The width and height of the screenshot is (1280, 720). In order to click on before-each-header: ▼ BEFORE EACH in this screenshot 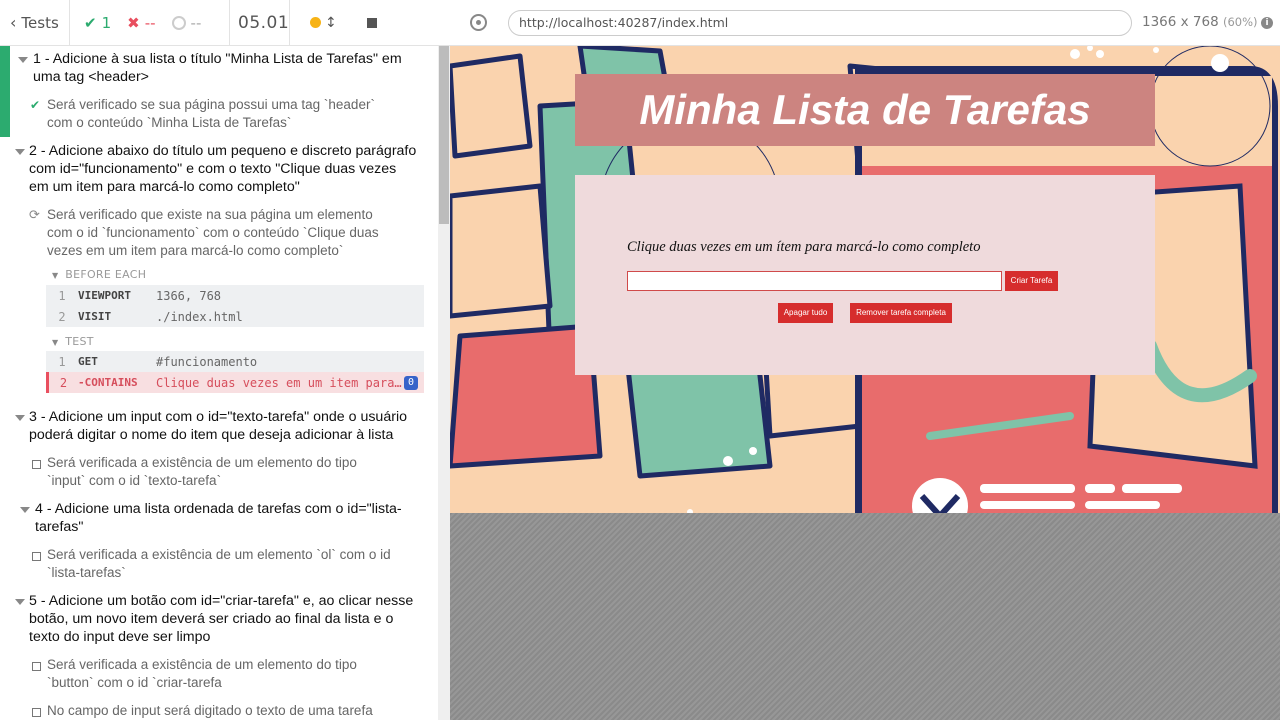, I will do `click(99, 274)`.